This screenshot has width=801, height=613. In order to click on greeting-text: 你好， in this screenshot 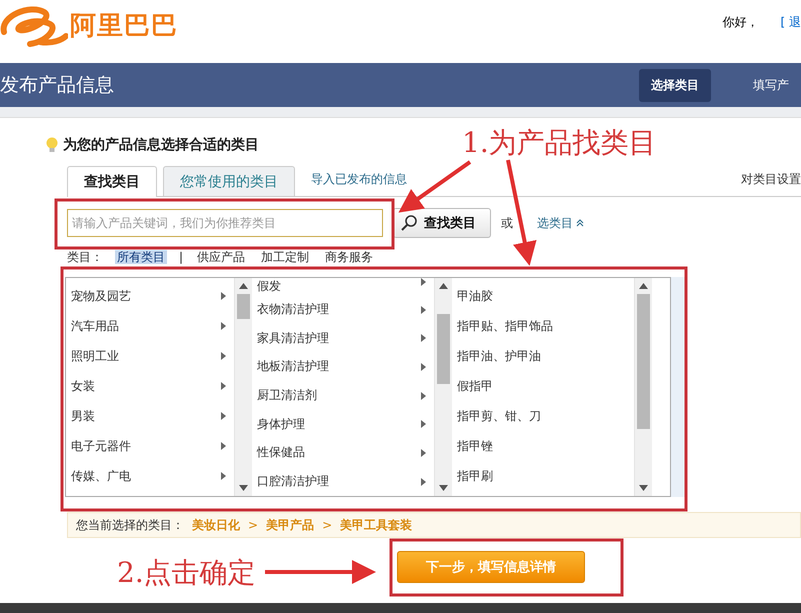, I will do `click(740, 22)`.